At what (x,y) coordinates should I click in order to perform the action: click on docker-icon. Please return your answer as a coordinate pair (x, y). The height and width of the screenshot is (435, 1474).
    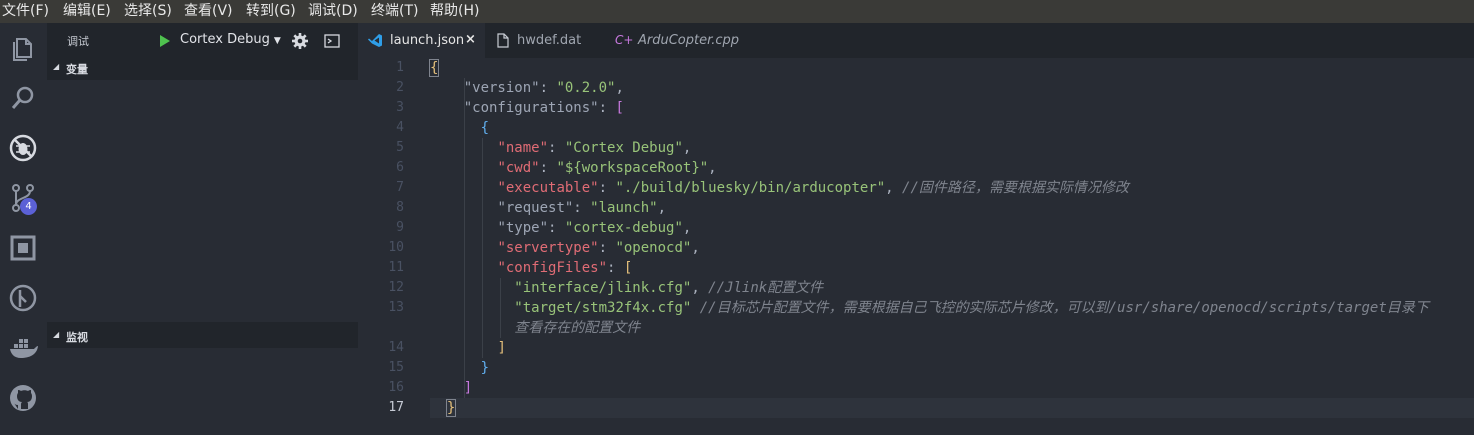
    Looking at the image, I should click on (23, 348).